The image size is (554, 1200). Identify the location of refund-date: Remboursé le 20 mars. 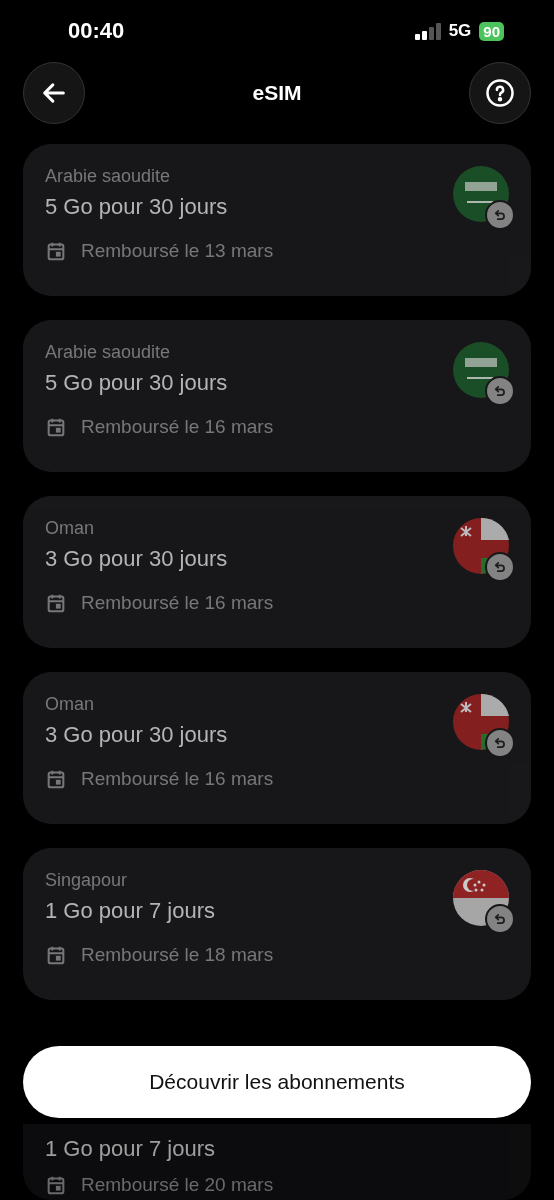
(177, 1185).